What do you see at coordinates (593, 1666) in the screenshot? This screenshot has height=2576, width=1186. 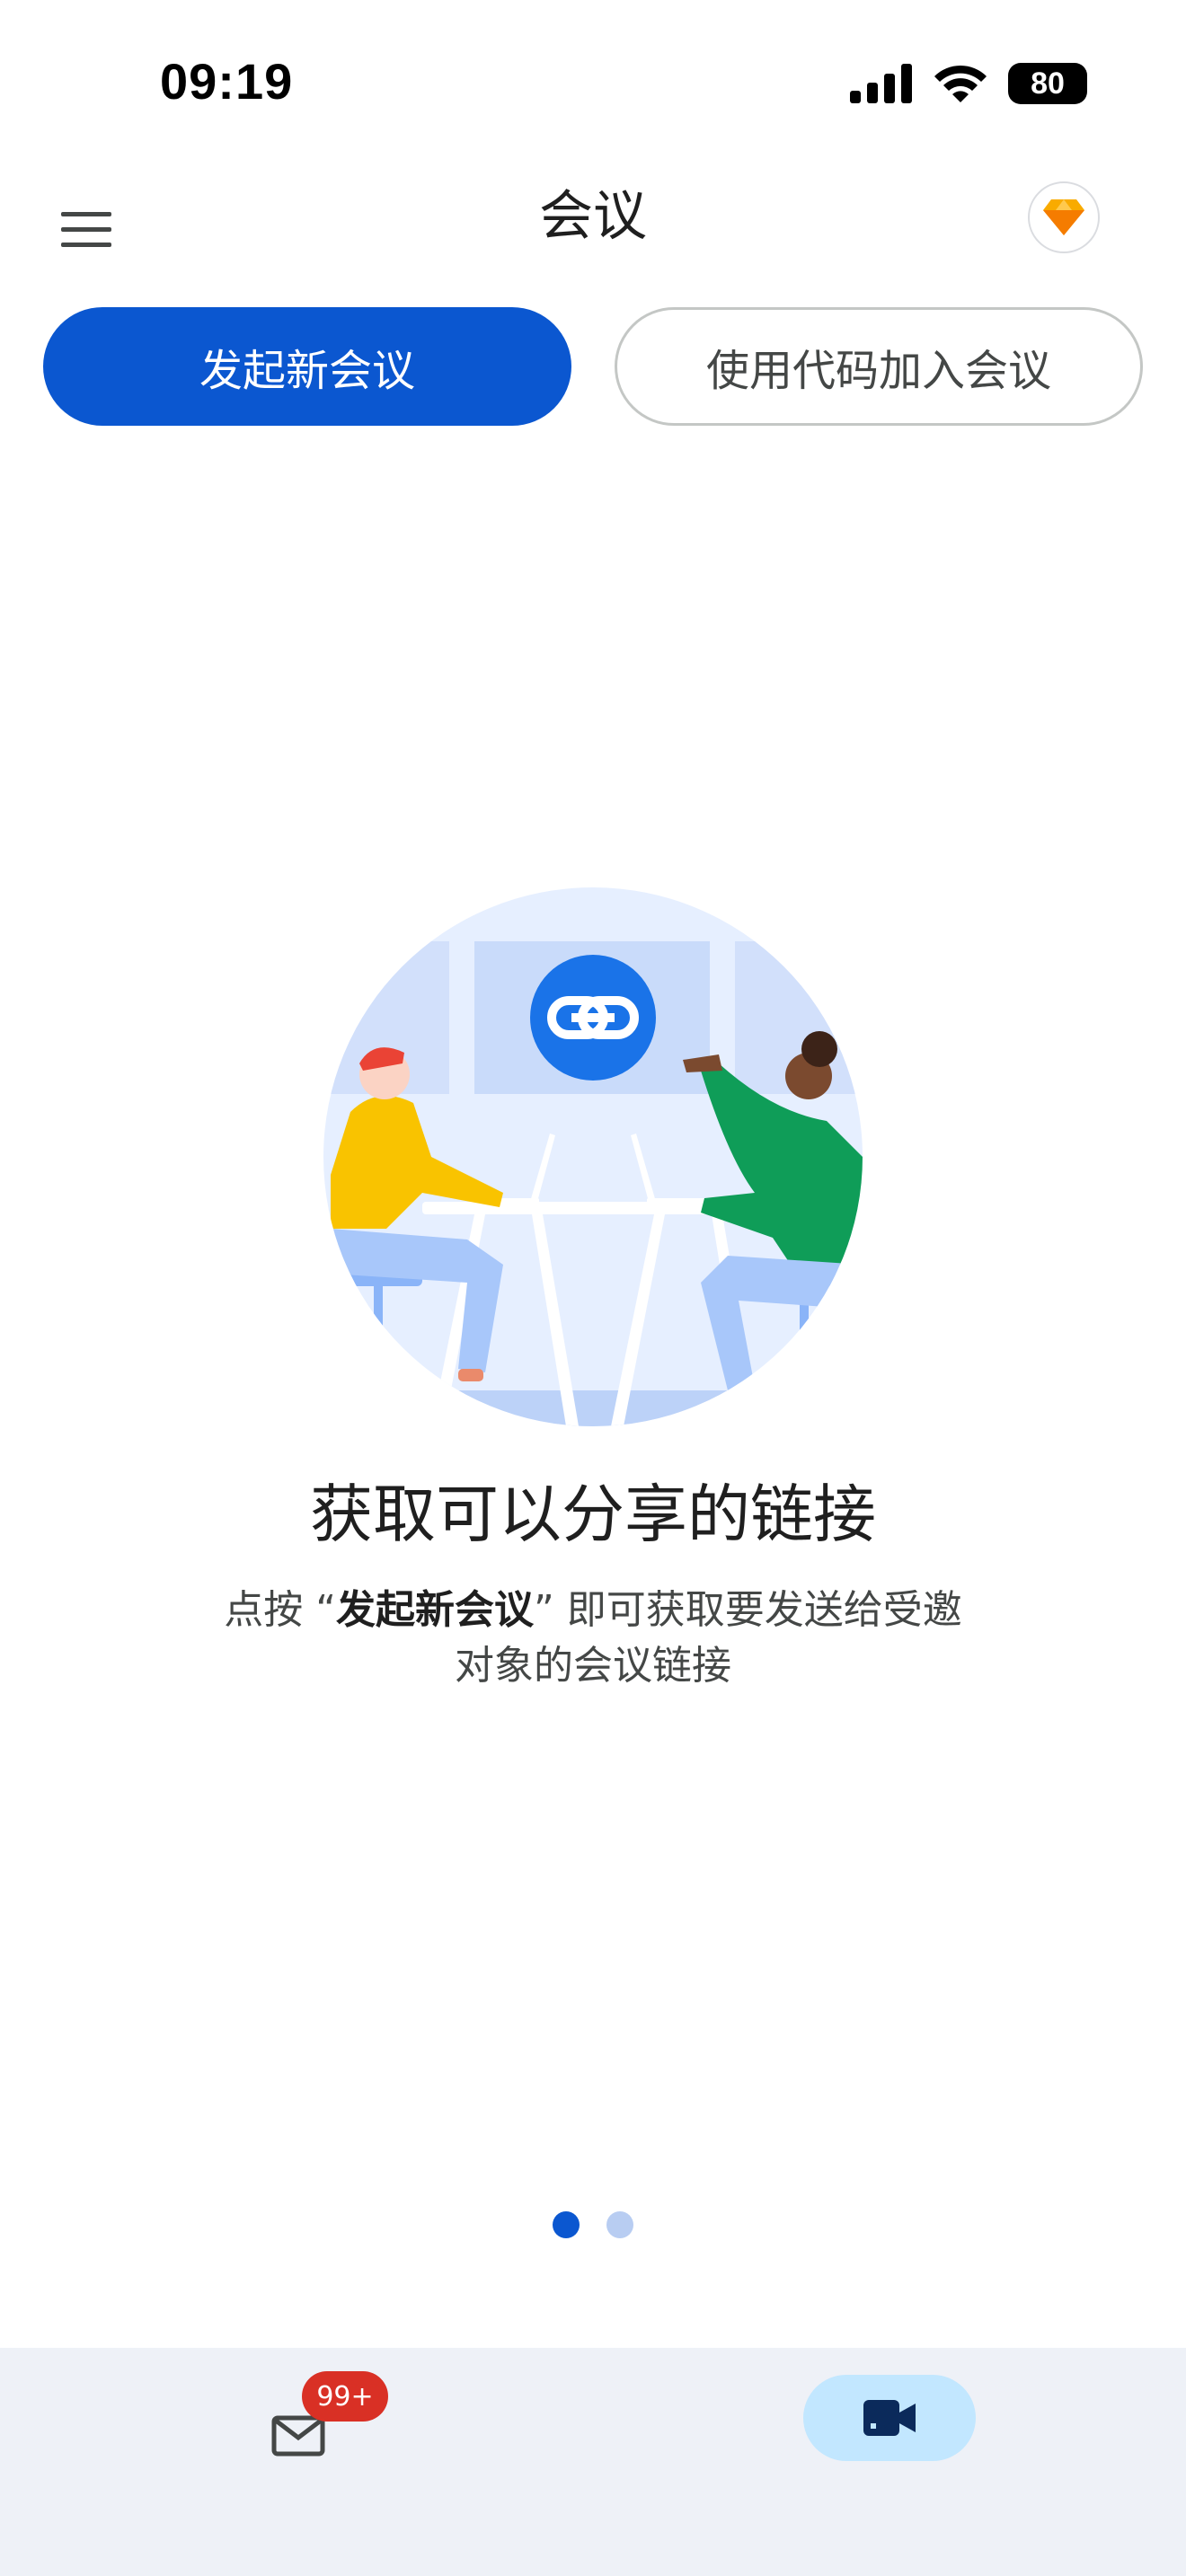 I see `desc-line2: 对象的会议链接` at bounding box center [593, 1666].